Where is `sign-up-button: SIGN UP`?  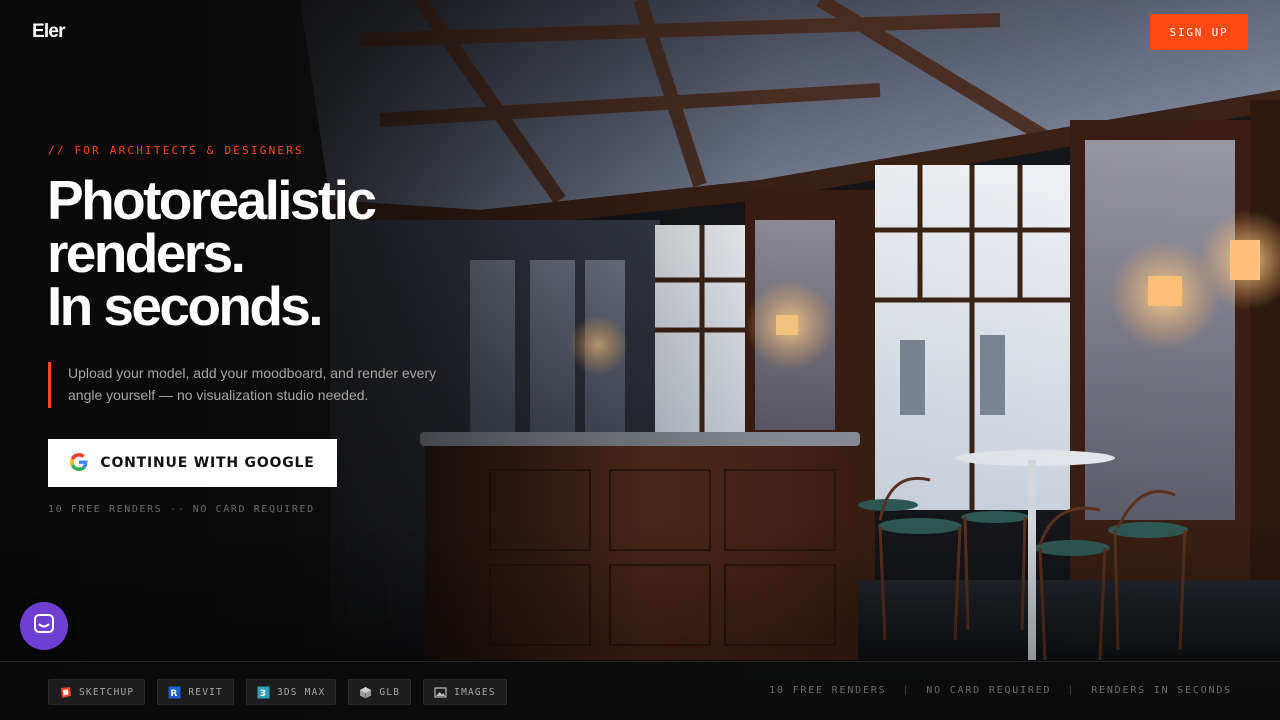
sign-up-button: SIGN UP is located at coordinates (1199, 32).